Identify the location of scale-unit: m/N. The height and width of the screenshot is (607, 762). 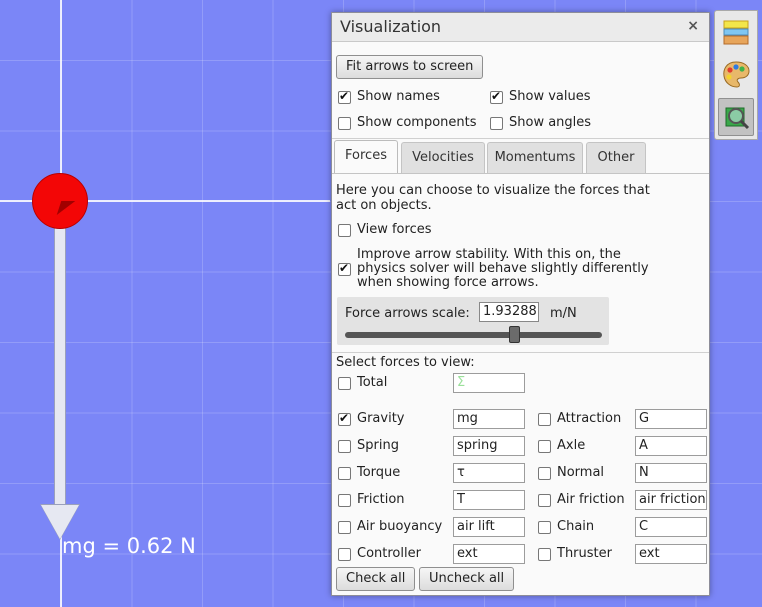
(563, 313).